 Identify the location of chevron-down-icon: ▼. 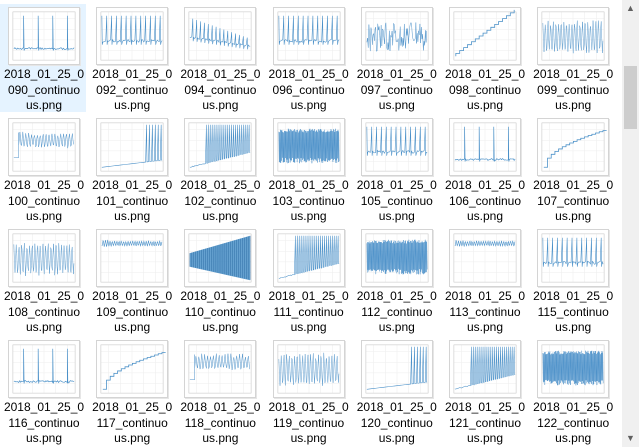
(630, 438).